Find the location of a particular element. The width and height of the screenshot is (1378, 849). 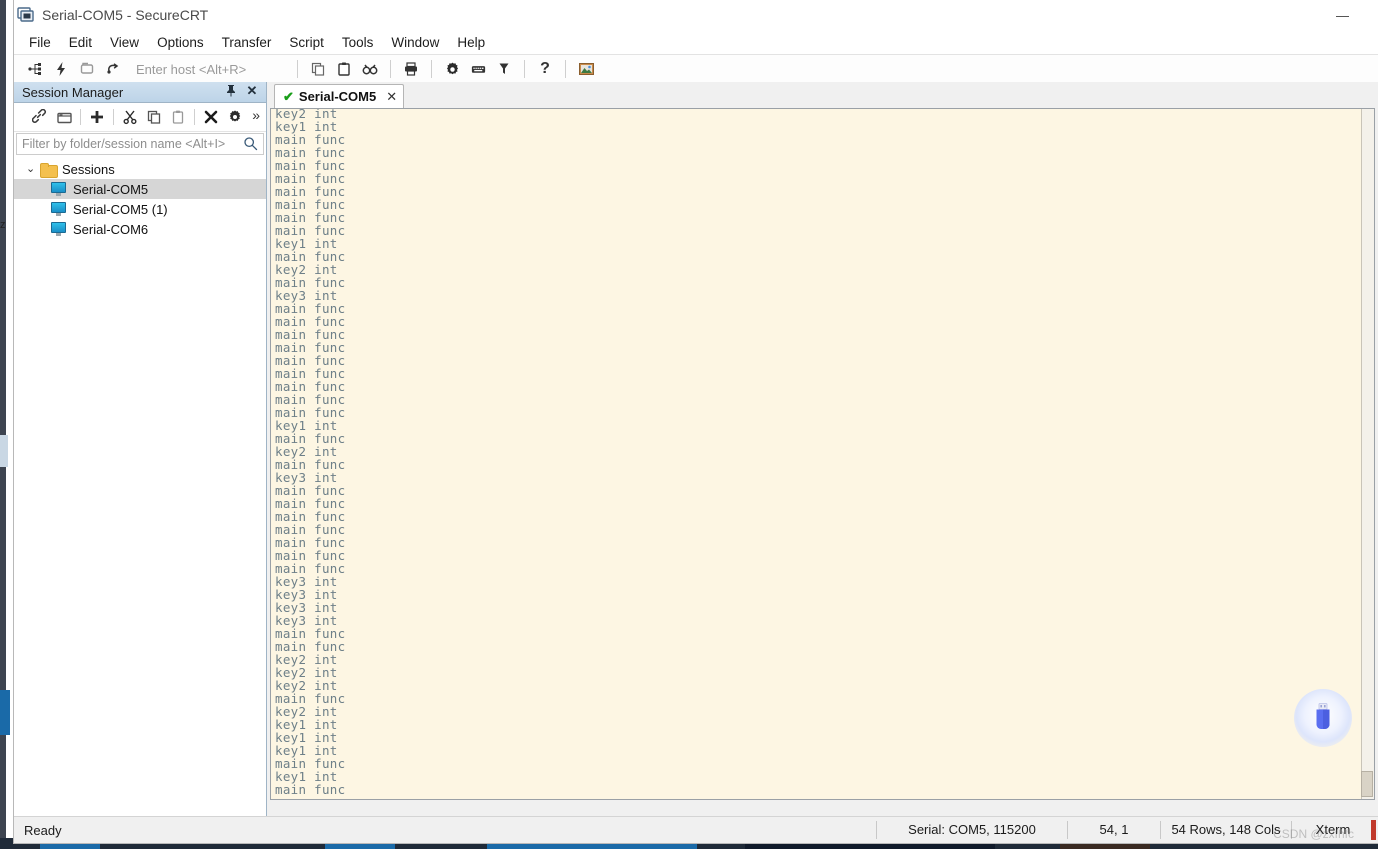

minimize-button is located at coordinates (1342, 15).